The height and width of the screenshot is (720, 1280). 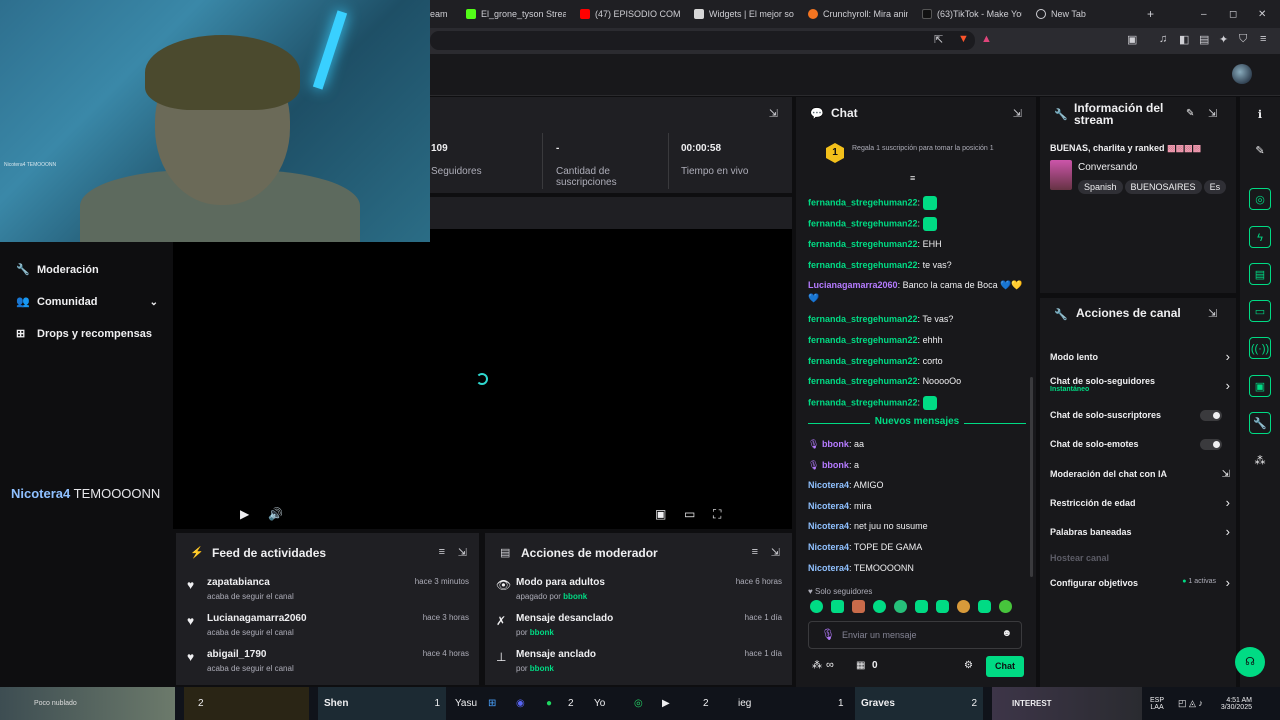 What do you see at coordinates (1100, 187) in the screenshot?
I see `tag: Spanish` at bounding box center [1100, 187].